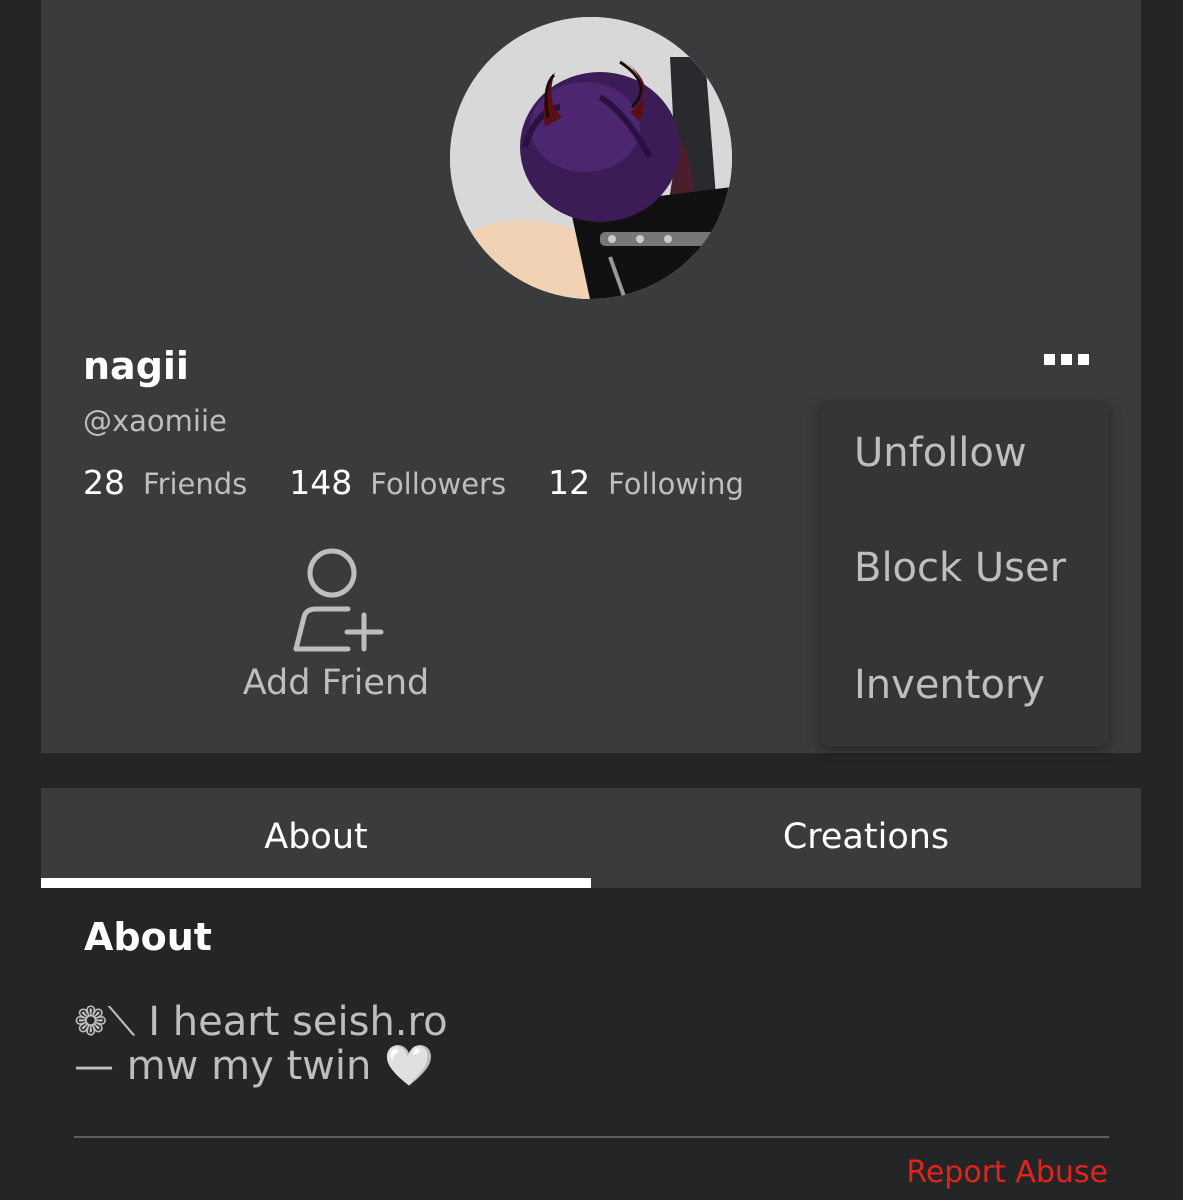  What do you see at coordinates (336, 683) in the screenshot?
I see `add-friend-label: Add Friend` at bounding box center [336, 683].